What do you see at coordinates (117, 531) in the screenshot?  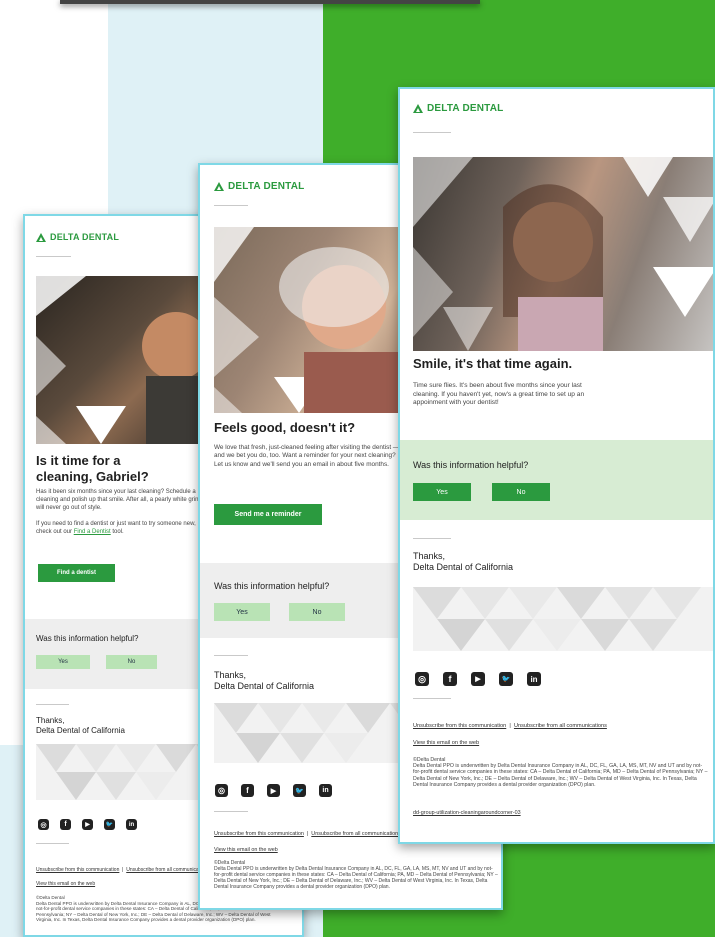 I see `para2-suffix: tool.` at bounding box center [117, 531].